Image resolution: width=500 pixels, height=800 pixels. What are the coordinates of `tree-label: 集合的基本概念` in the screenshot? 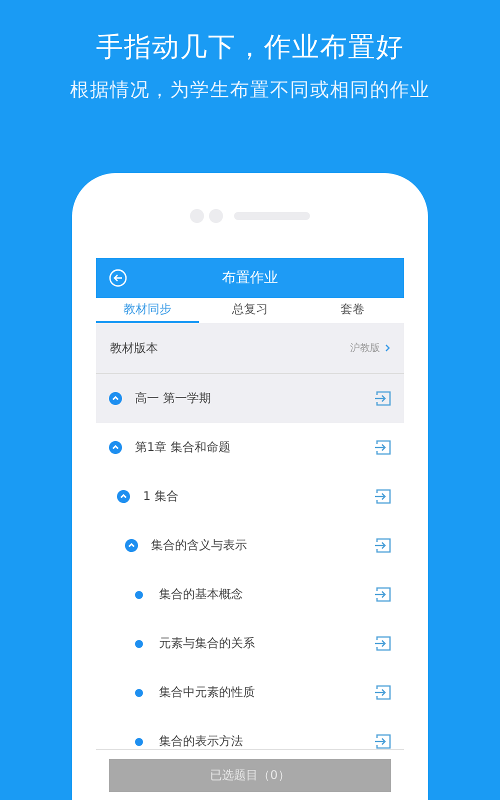 It's located at (201, 594).